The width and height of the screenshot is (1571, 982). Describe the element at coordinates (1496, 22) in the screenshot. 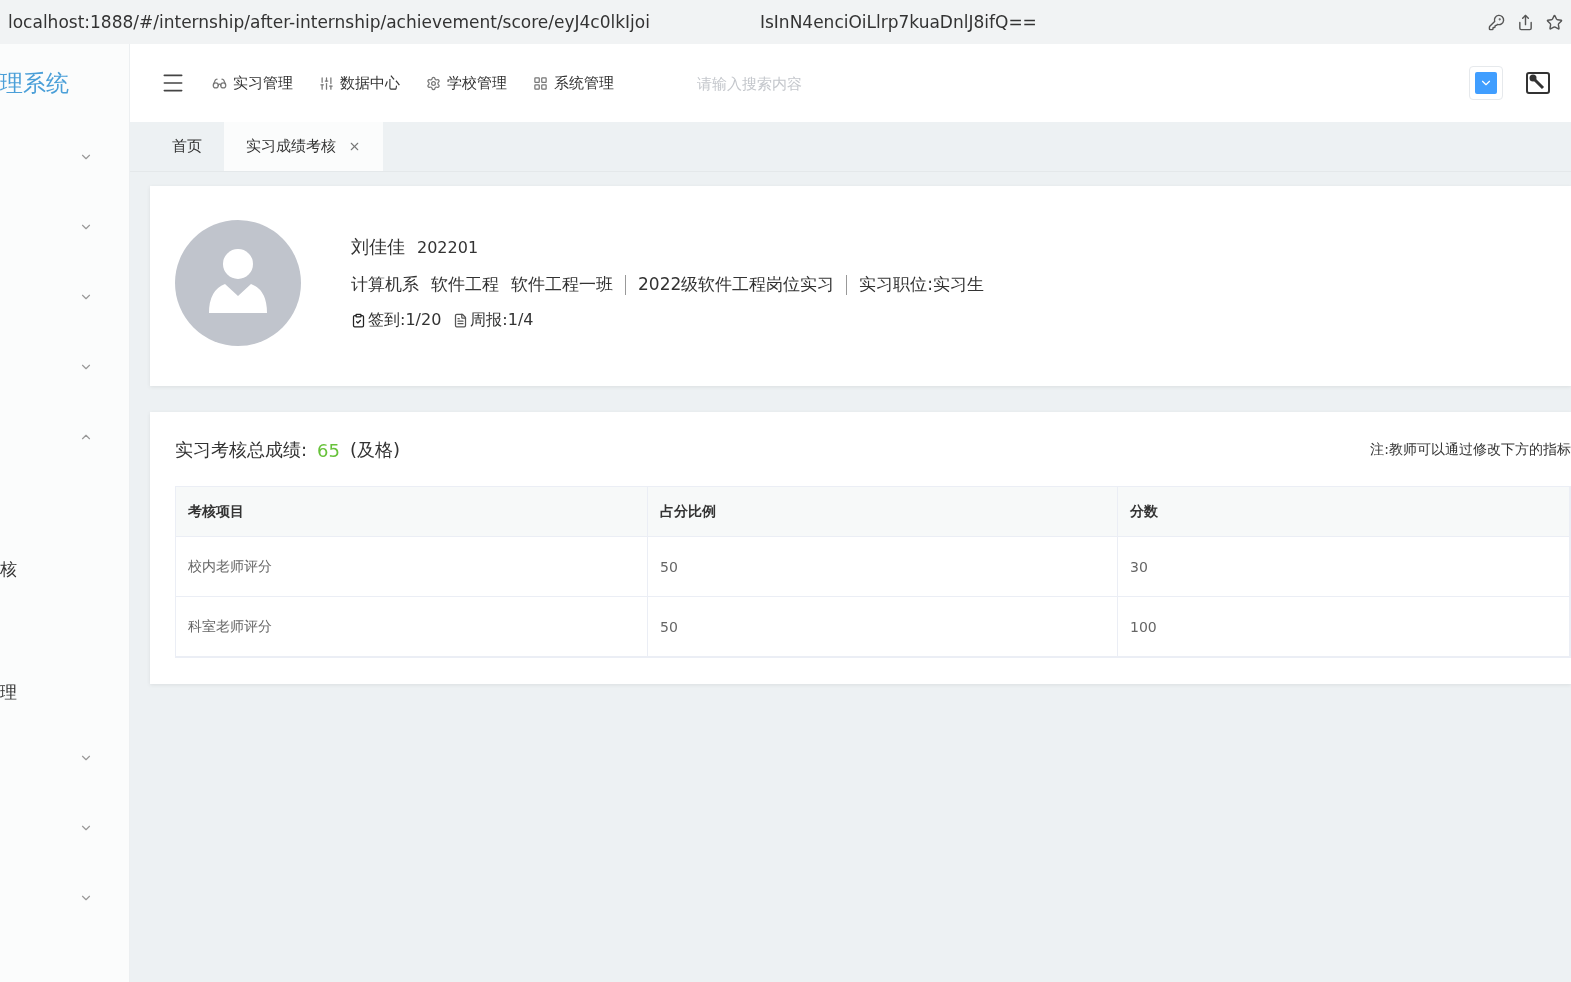

I see `key-icon` at that location.